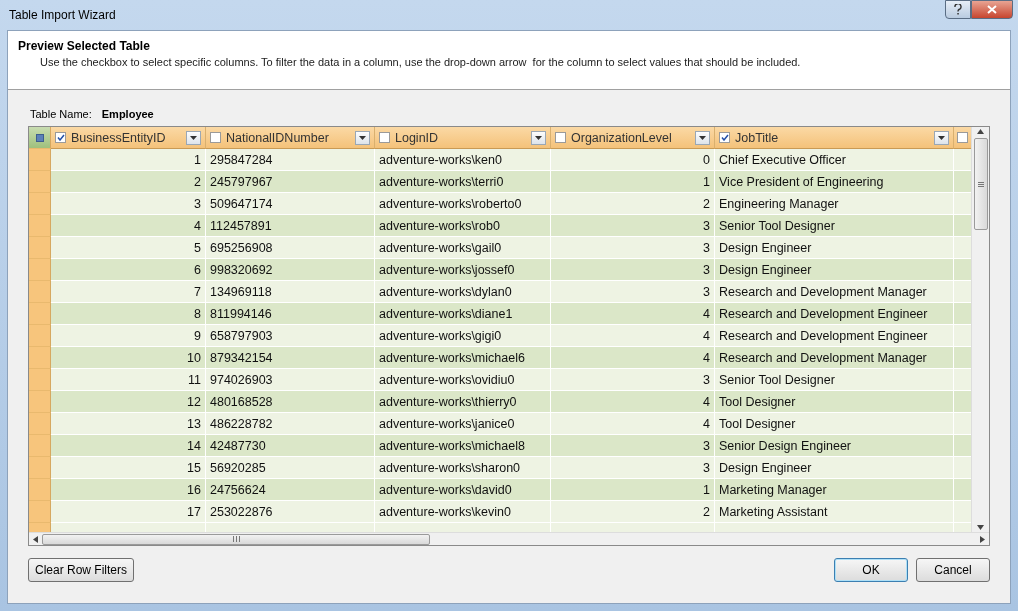 The height and width of the screenshot is (611, 1018). I want to click on help-icon, so click(958, 9).